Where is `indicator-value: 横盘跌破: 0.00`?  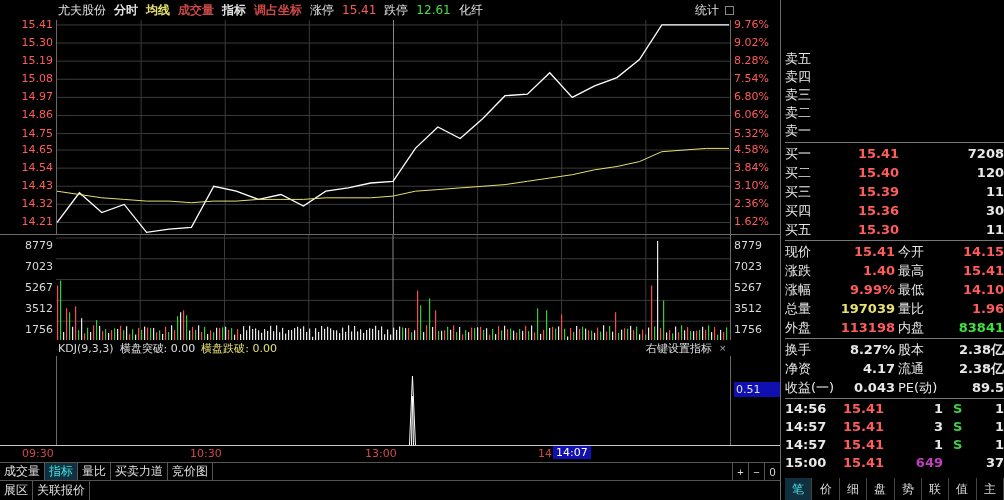 indicator-value: 横盘跌破: 0.00 is located at coordinates (239, 348).